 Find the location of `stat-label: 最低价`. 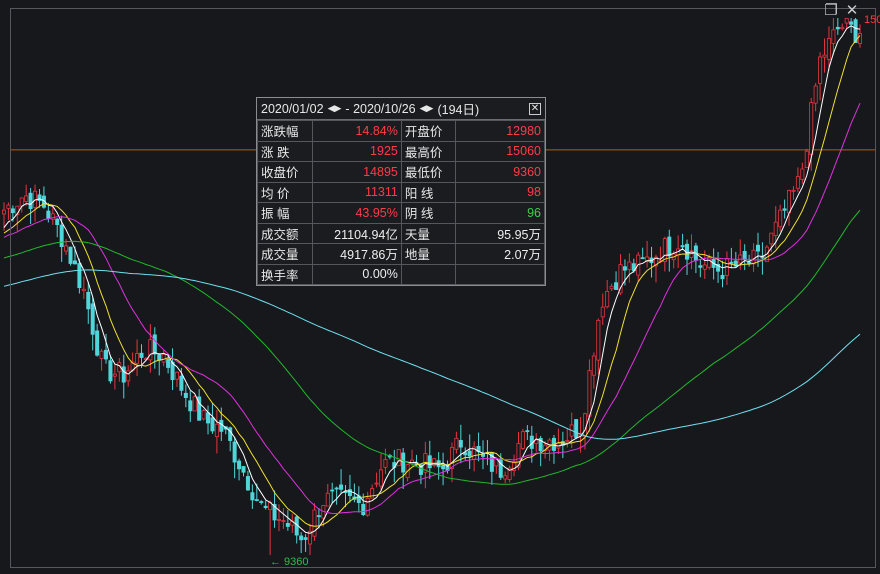

stat-label: 最低价 is located at coordinates (428, 172).